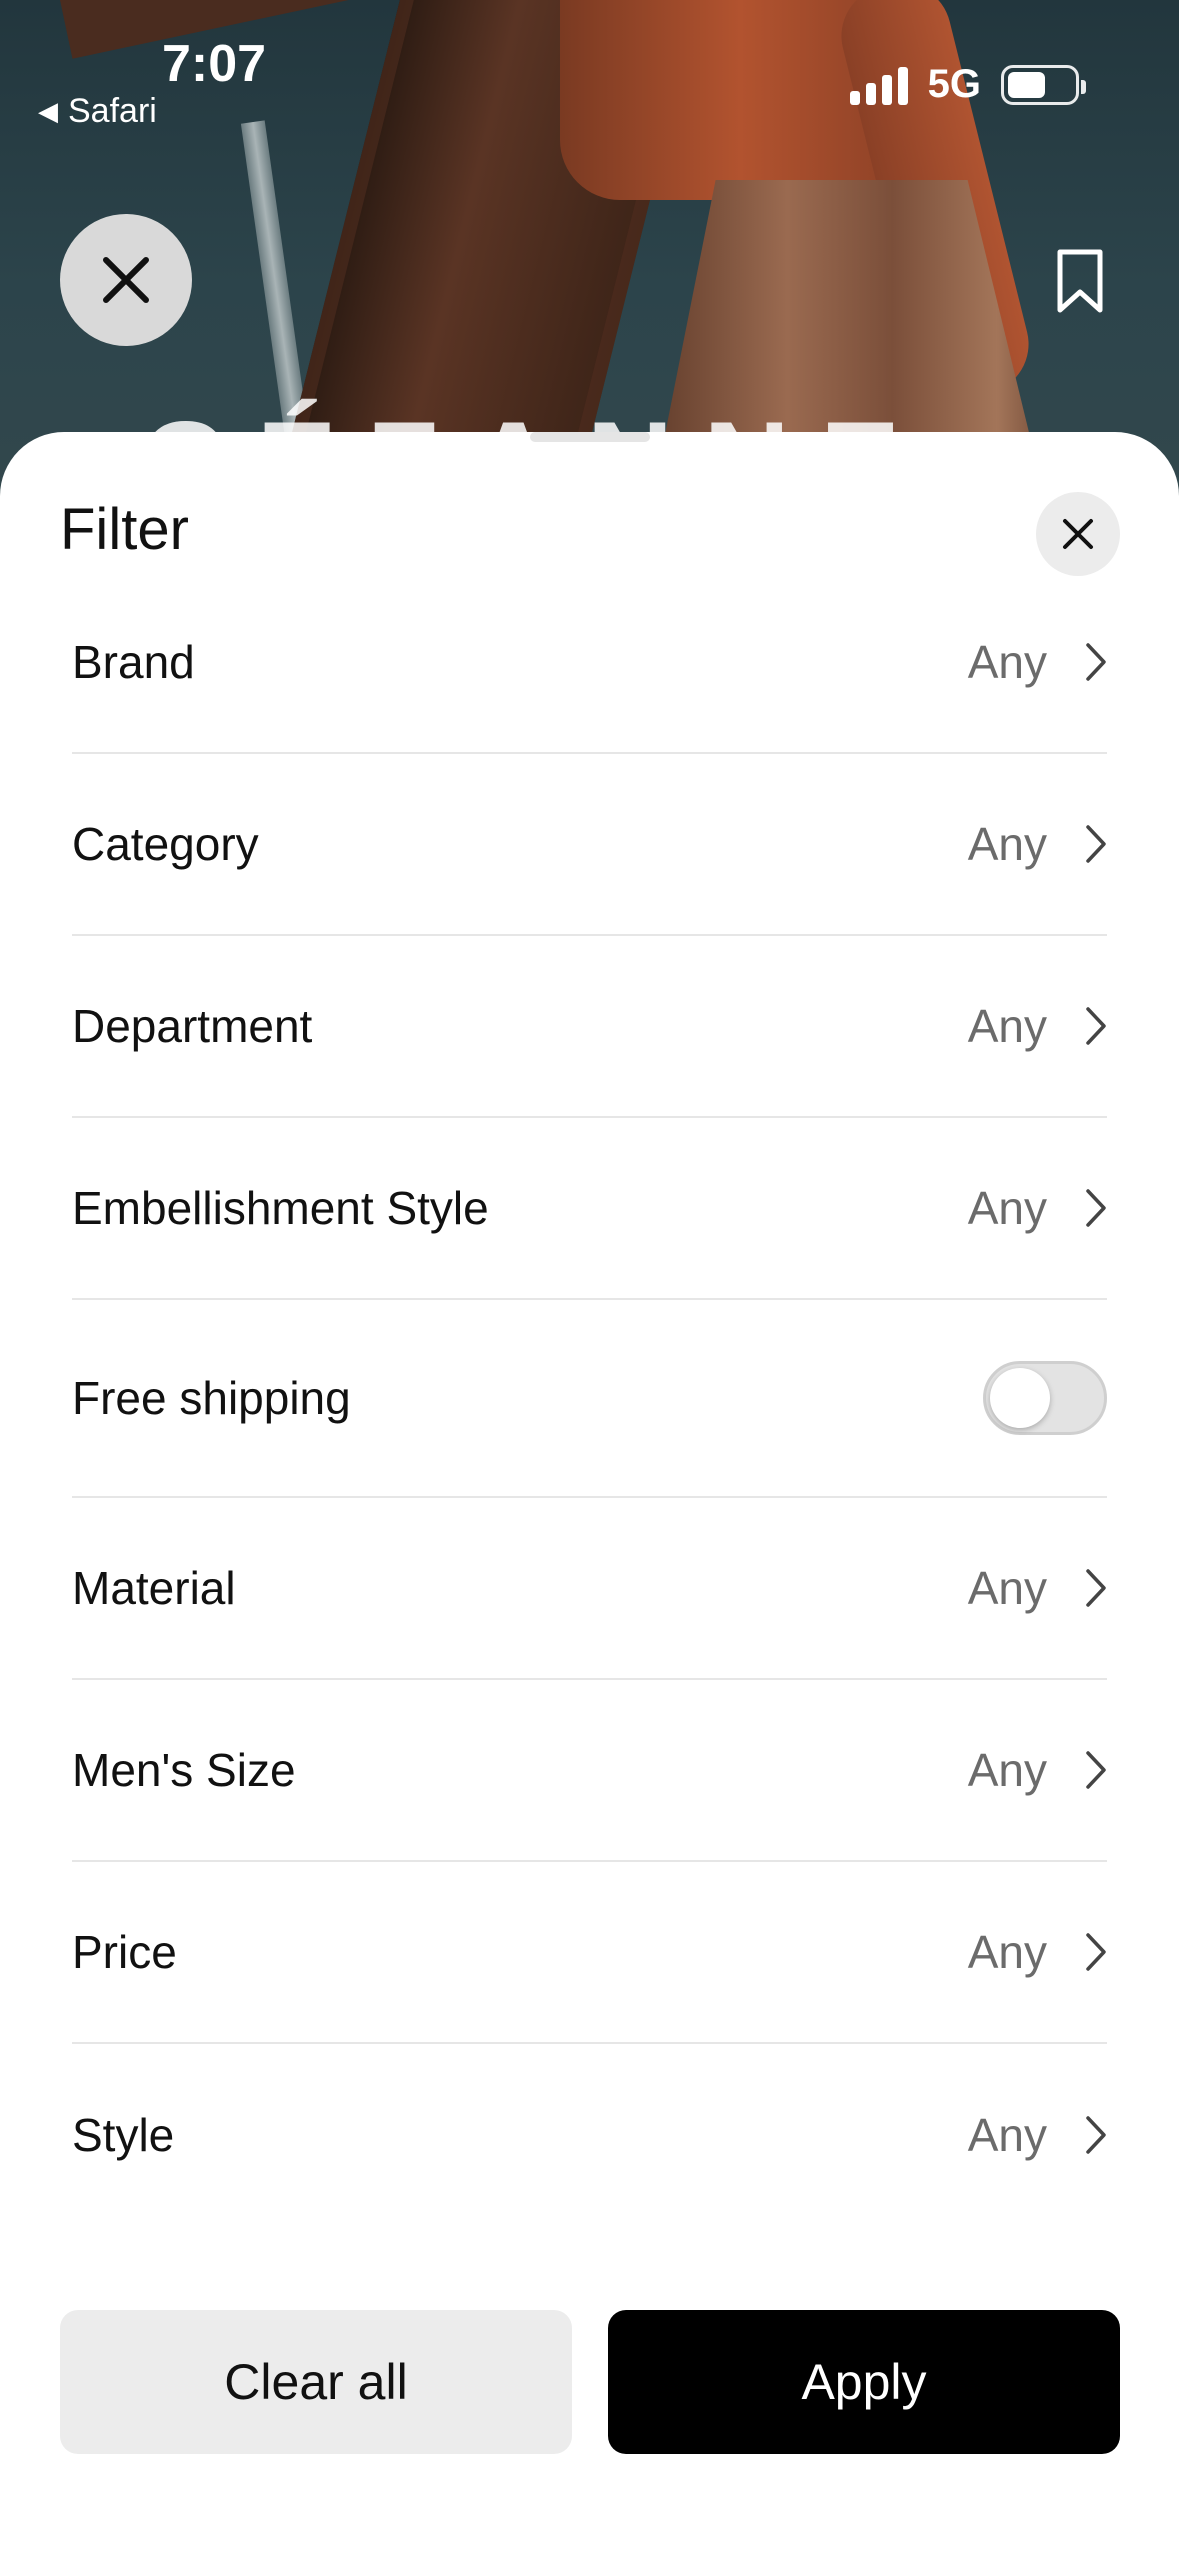  Describe the element at coordinates (112, 111) in the screenshot. I see `back-app-label: Safari` at that location.